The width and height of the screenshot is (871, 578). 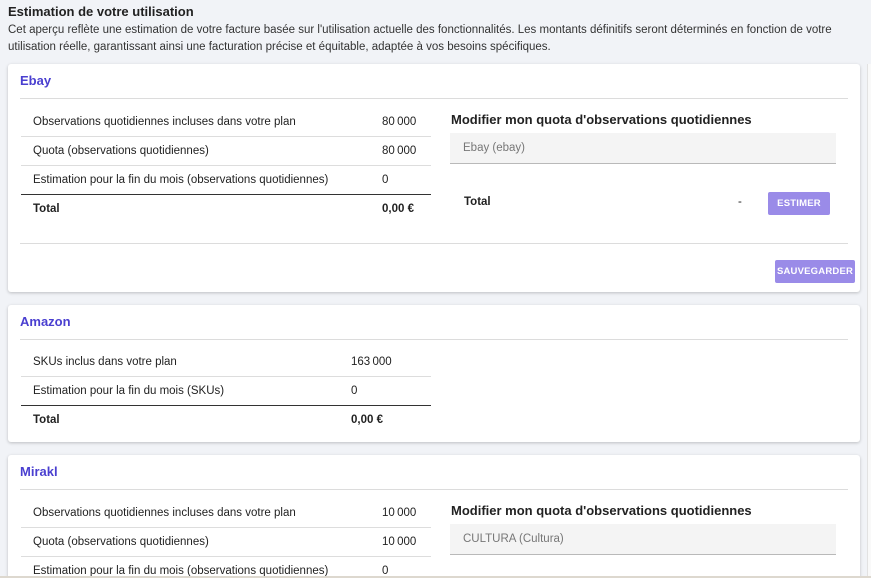 I want to click on estimate-button: ESTIMER, so click(x=799, y=203).